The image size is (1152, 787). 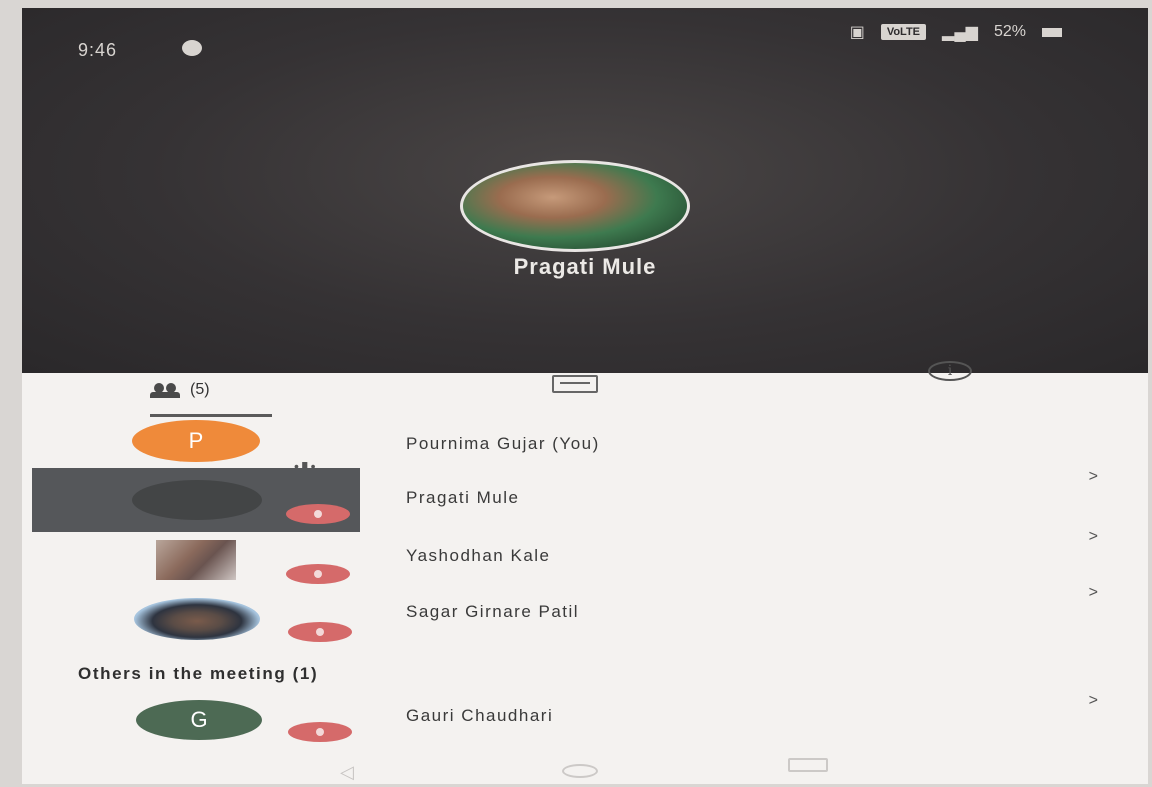 What do you see at coordinates (585, 504) in the screenshot?
I see `participant-row: Pragati Mule >` at bounding box center [585, 504].